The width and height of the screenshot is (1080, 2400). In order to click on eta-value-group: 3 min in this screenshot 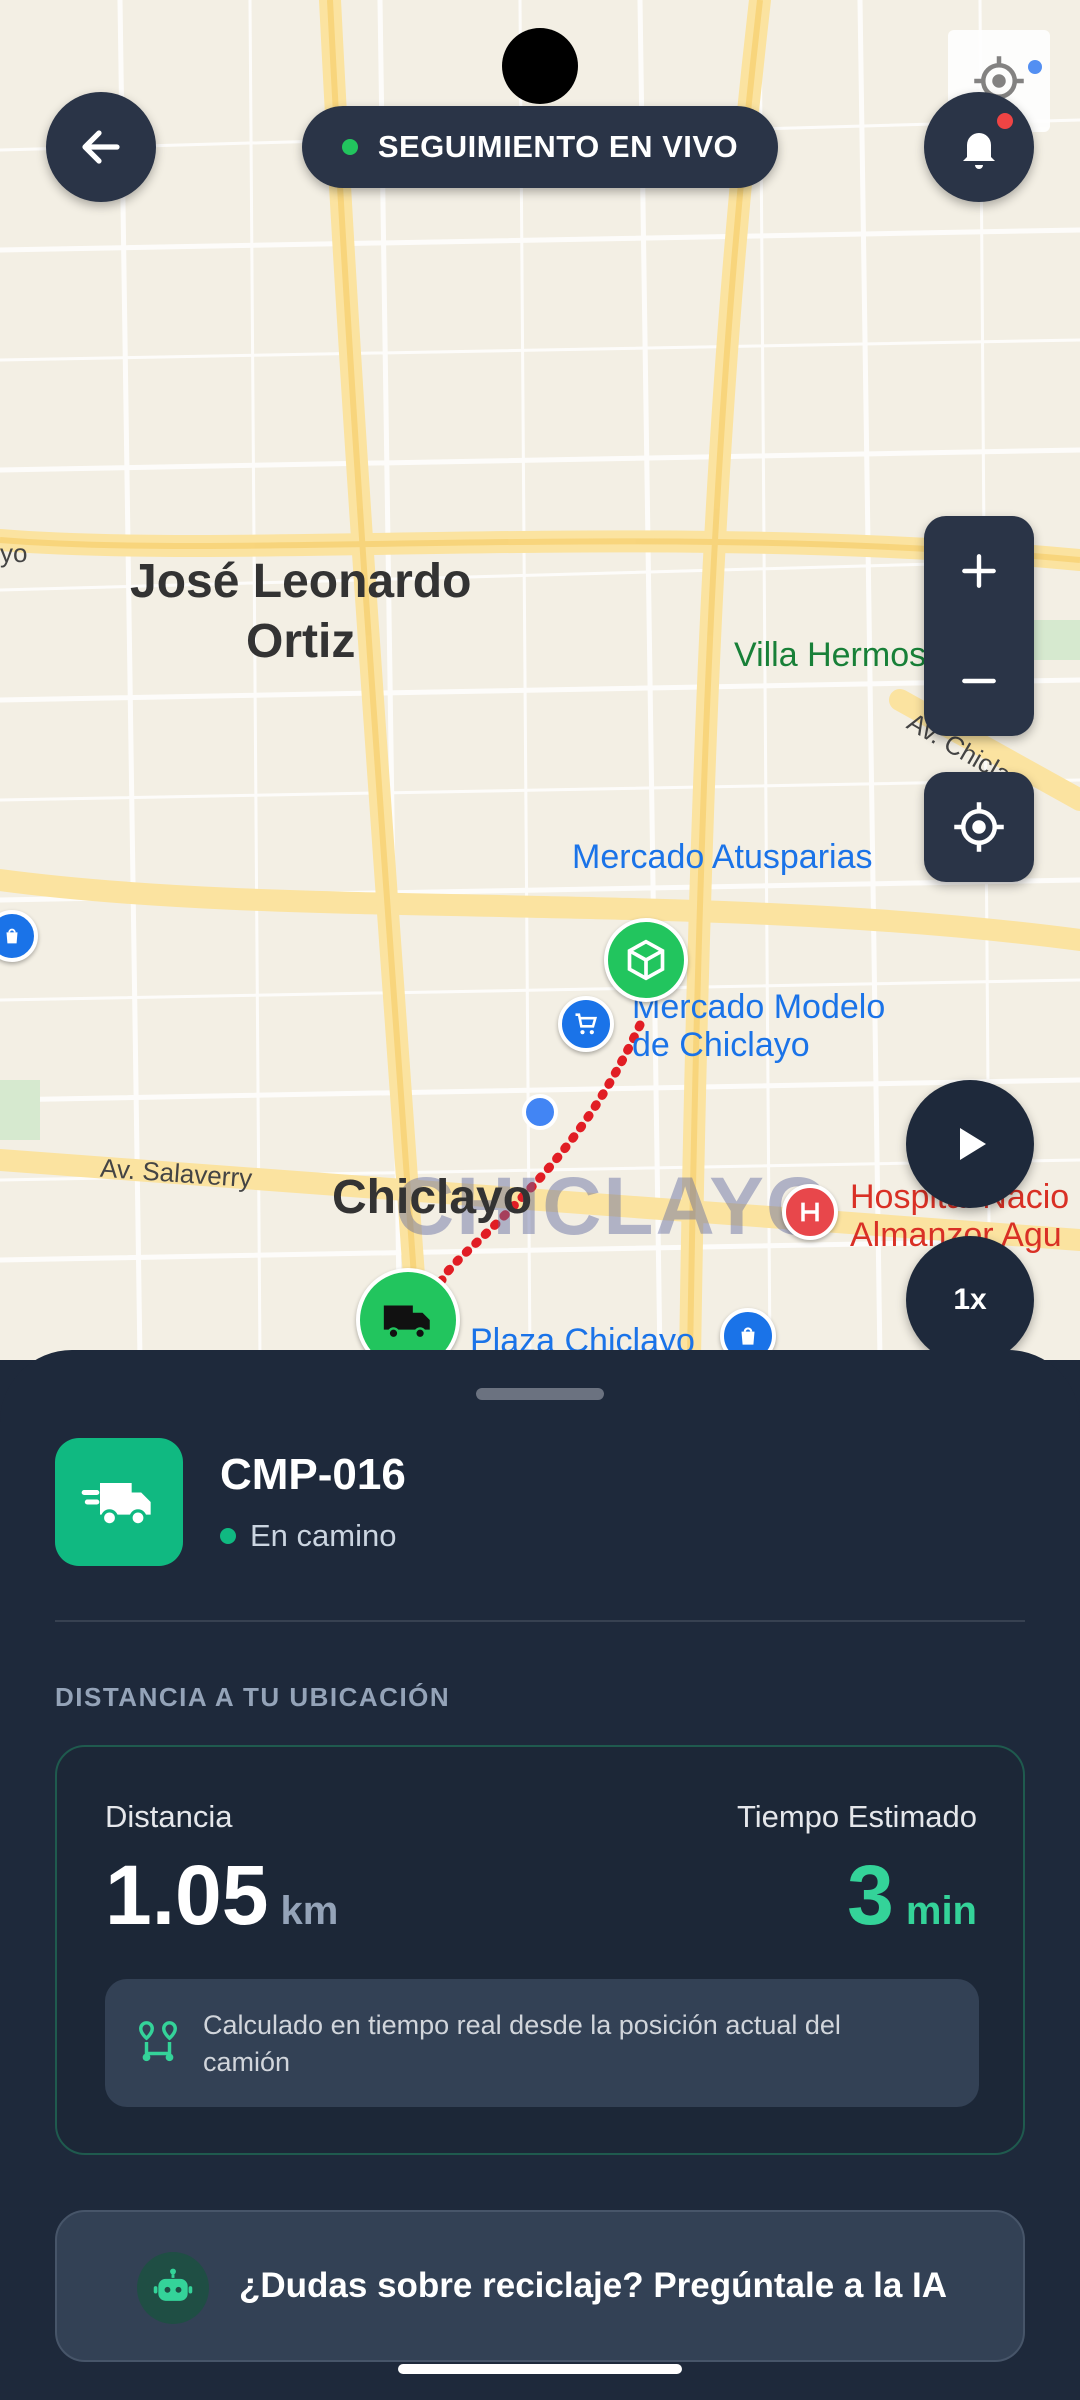, I will do `click(912, 1895)`.